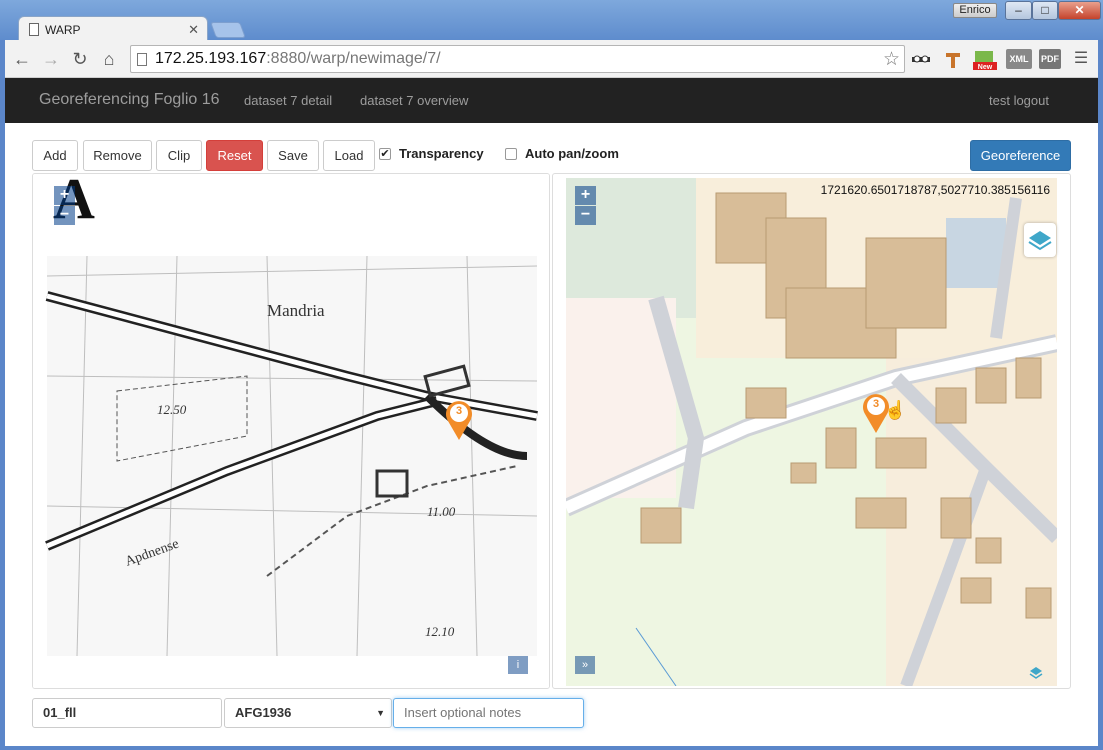 The height and width of the screenshot is (750, 1103). Describe the element at coordinates (55, 155) in the screenshot. I see `add-button: Add` at that location.